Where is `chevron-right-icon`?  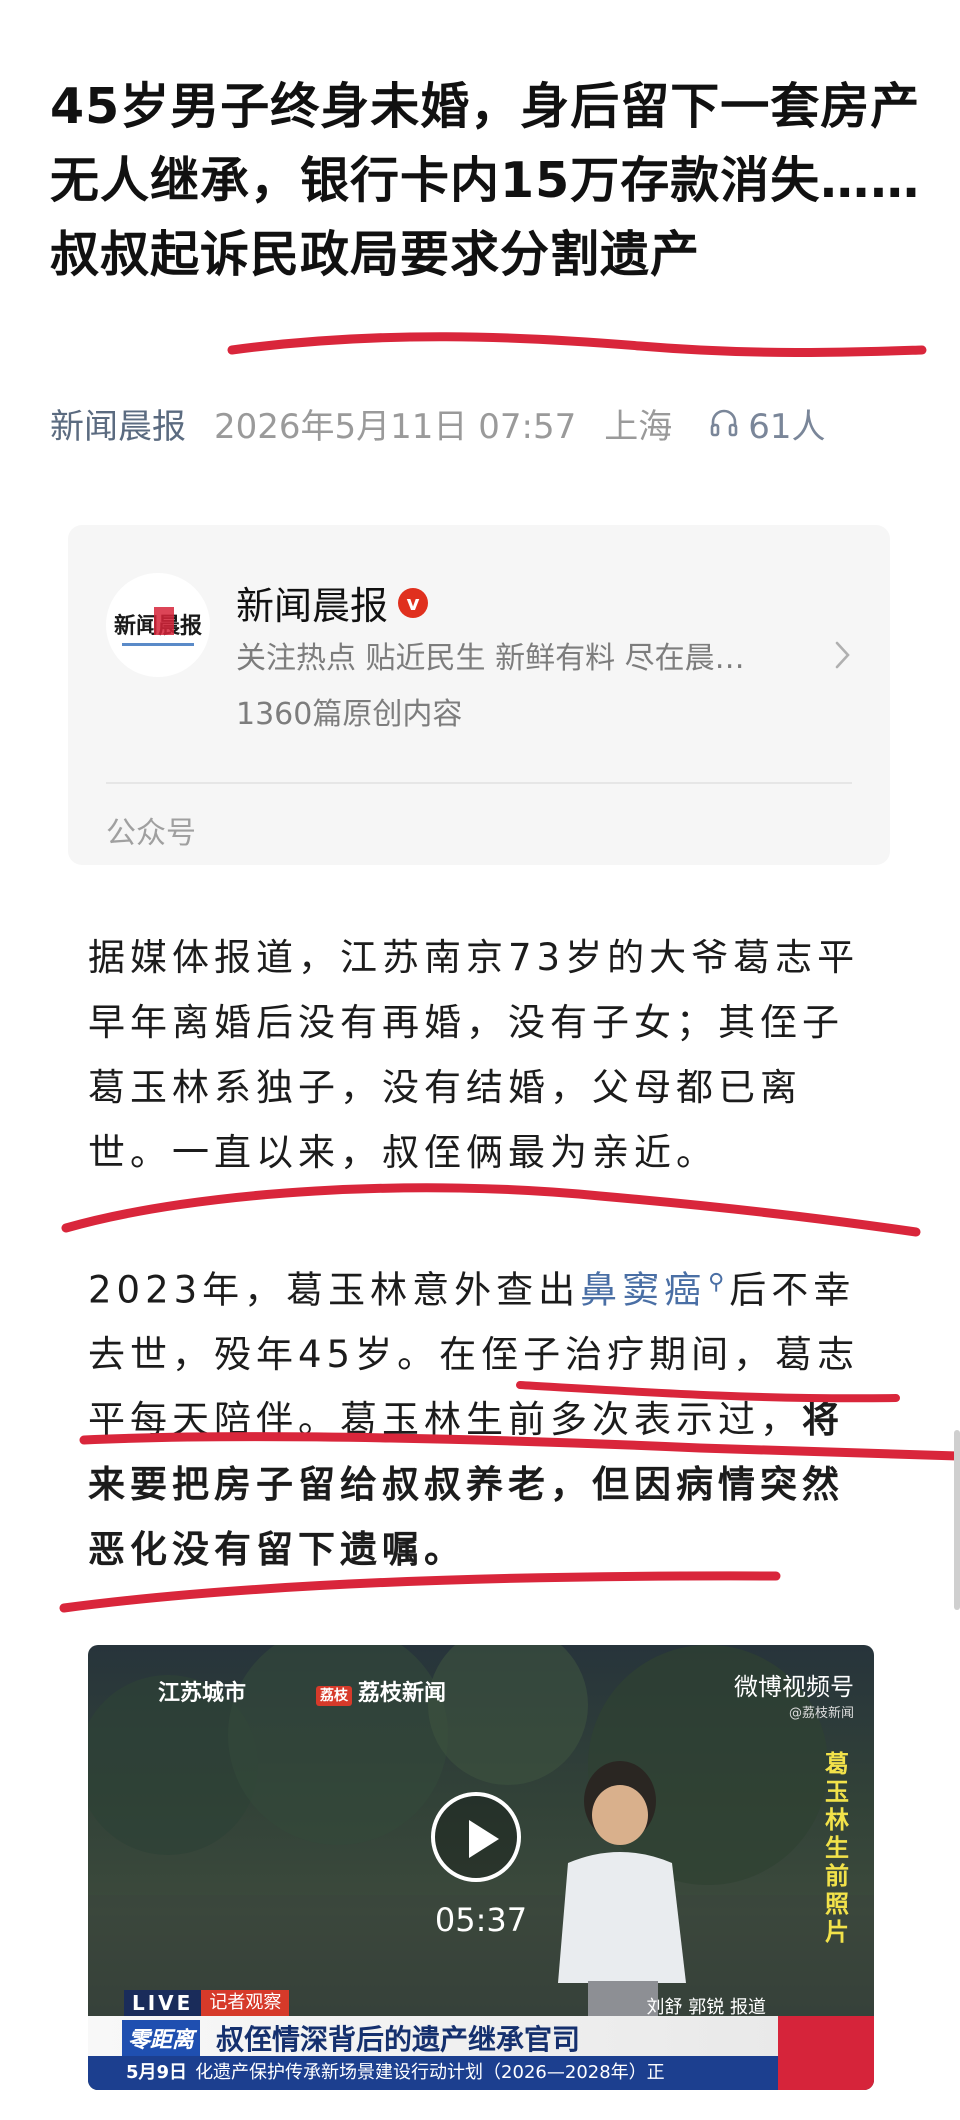 chevron-right-icon is located at coordinates (842, 655).